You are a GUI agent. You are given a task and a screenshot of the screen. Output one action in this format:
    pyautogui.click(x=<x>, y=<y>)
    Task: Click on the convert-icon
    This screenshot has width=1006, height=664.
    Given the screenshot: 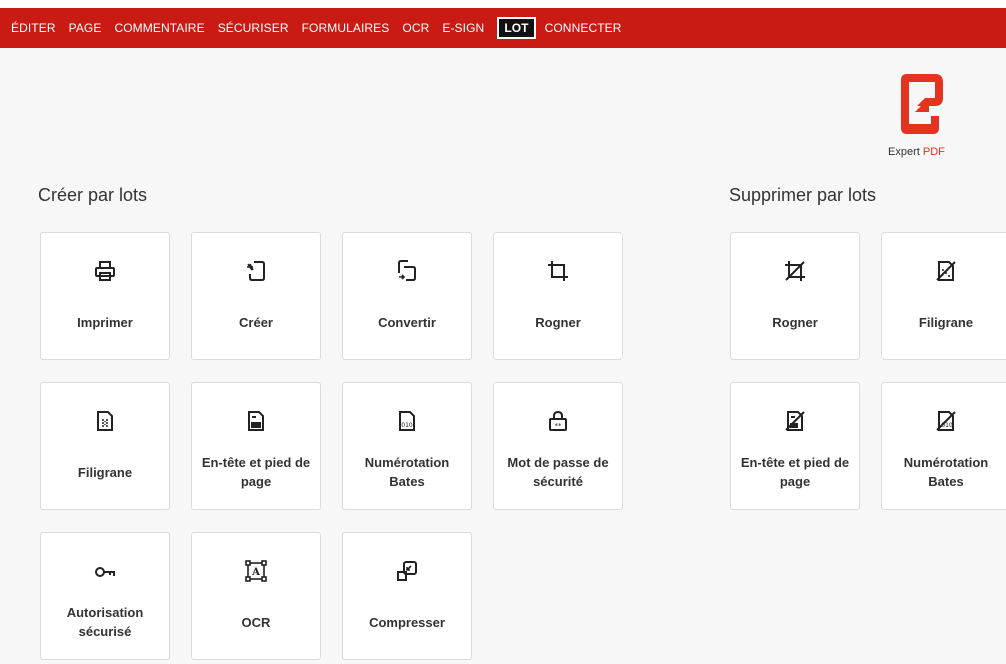 What is the action you would take?
    pyautogui.click(x=407, y=271)
    